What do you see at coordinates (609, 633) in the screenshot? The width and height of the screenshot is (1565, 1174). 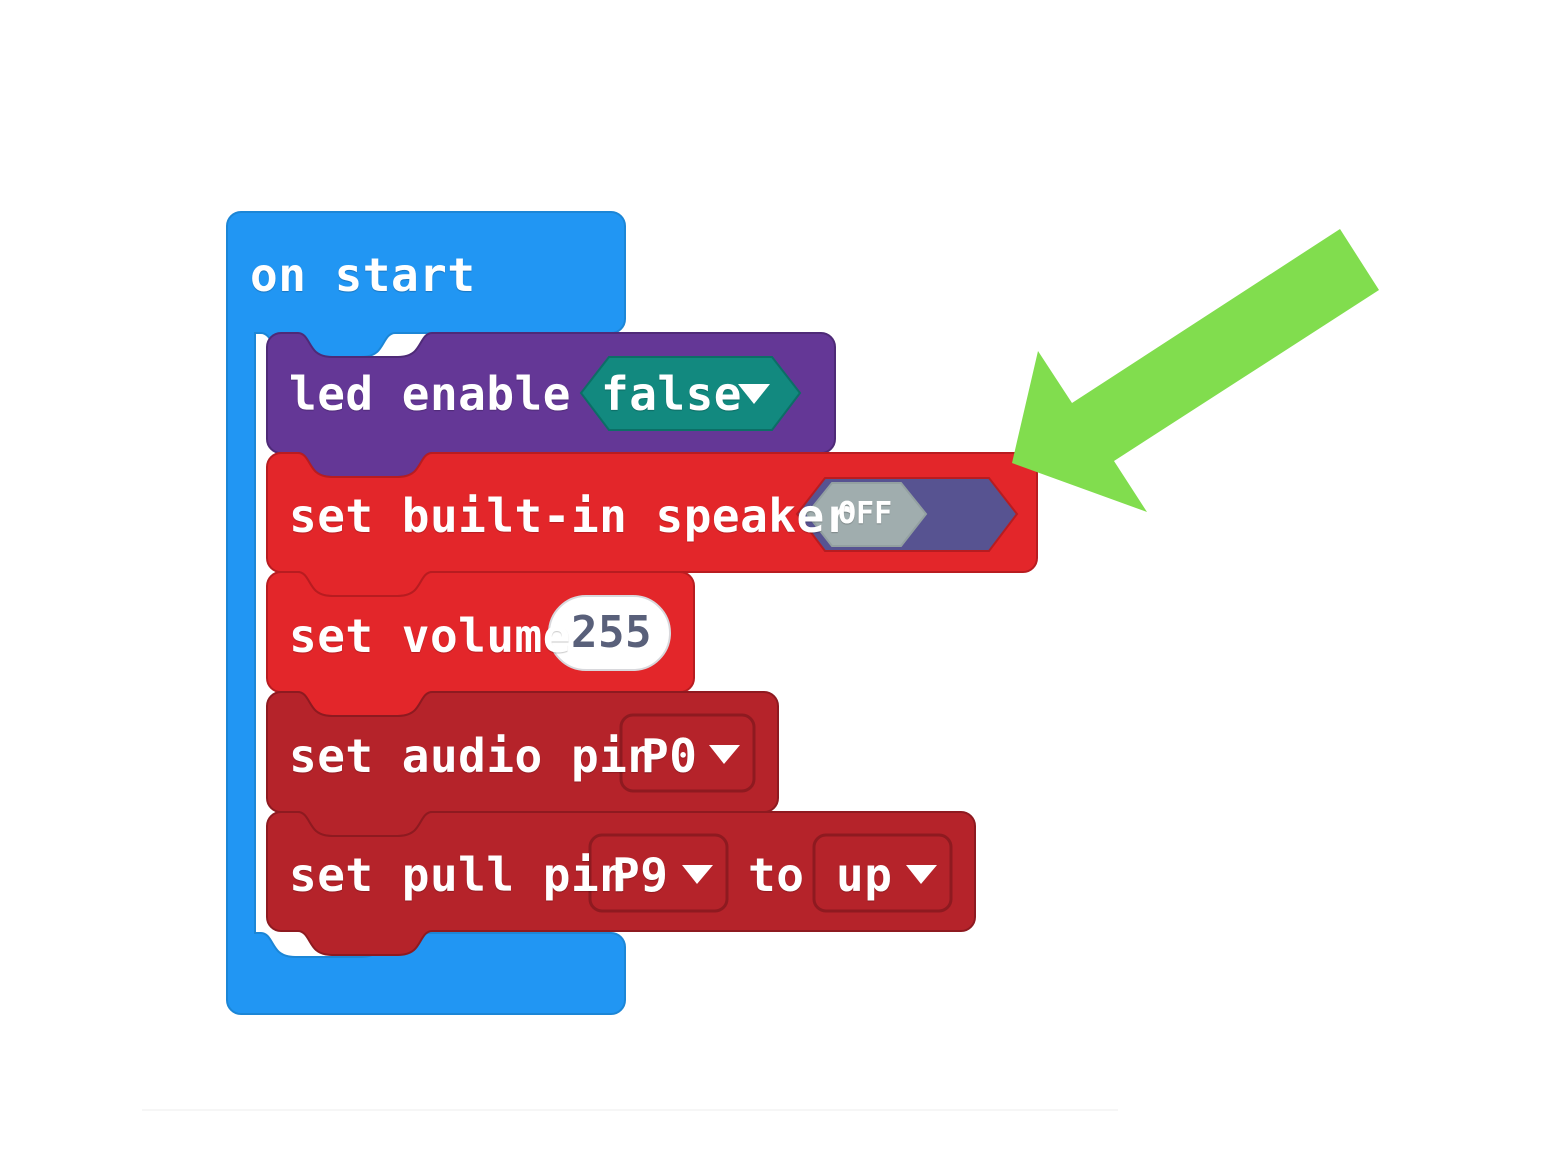 I see `volume-number-field` at bounding box center [609, 633].